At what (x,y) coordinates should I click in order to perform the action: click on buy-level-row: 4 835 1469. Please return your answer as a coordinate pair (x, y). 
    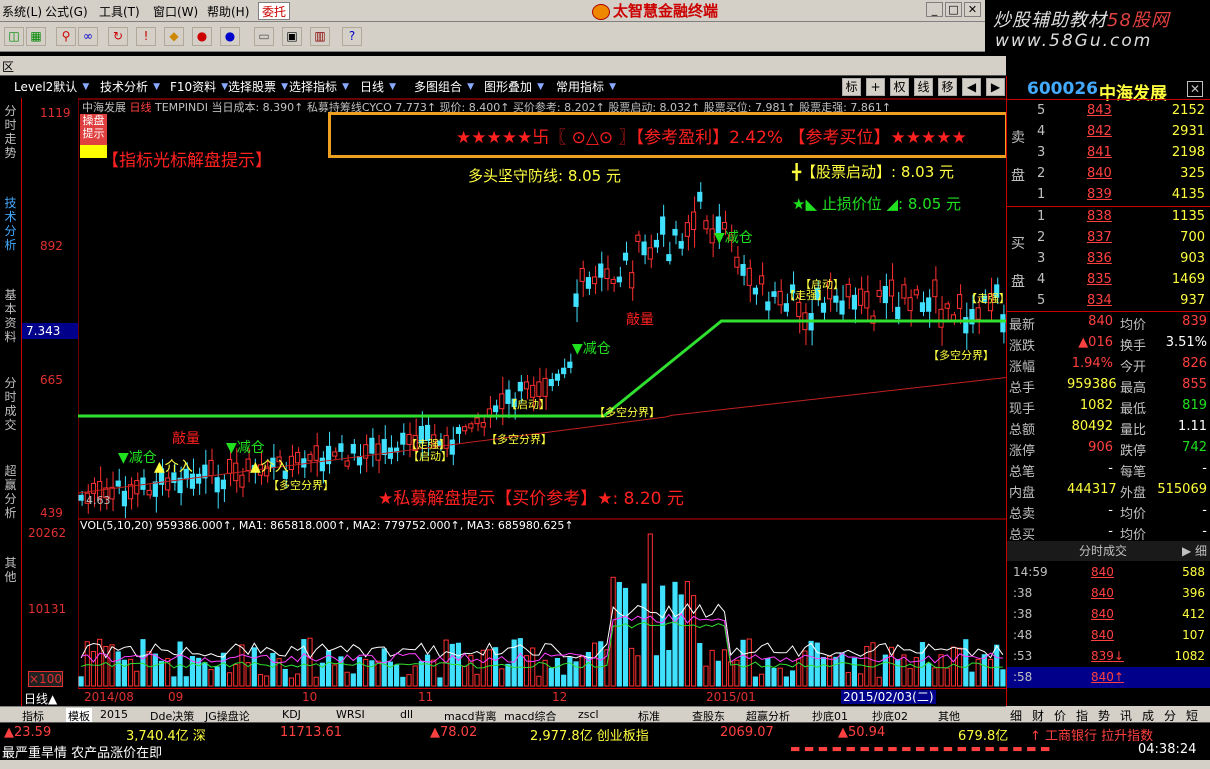
    Looking at the image, I should click on (1122, 280).